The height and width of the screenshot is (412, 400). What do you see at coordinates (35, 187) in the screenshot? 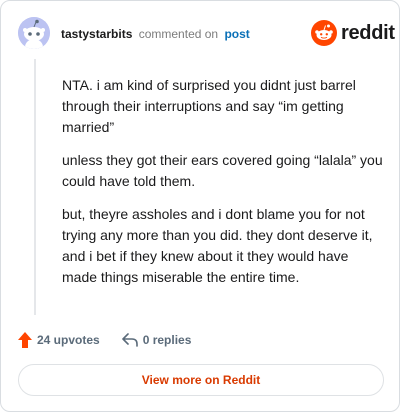
I see `thread-line` at bounding box center [35, 187].